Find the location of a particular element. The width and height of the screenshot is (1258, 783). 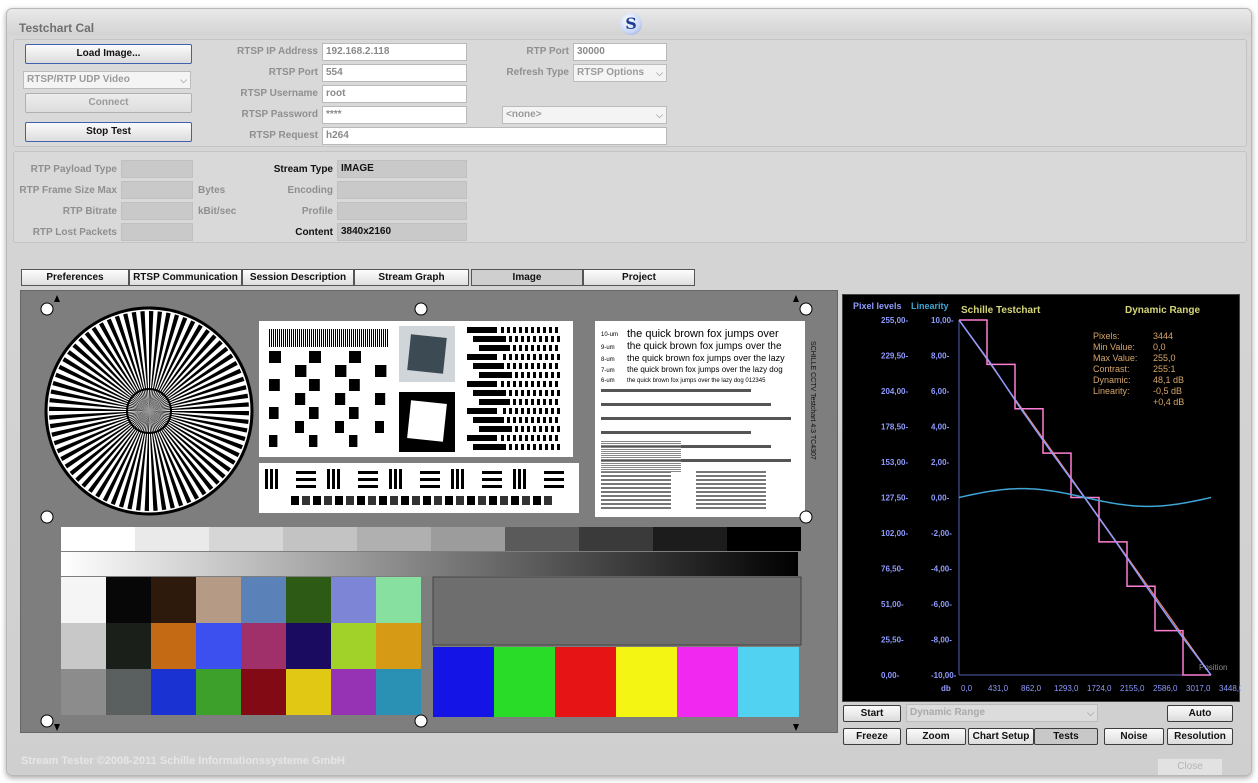

sample-text-line: the quick brown fox jumps over the is located at coordinates (704, 346).